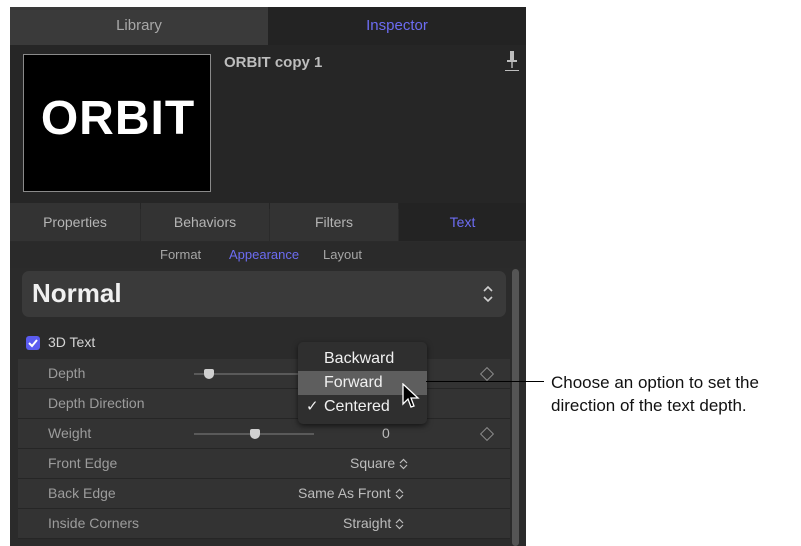 Image resolution: width=801 pixels, height=546 pixels. Describe the element at coordinates (512, 61) in the screenshot. I see `pin-icon` at that location.